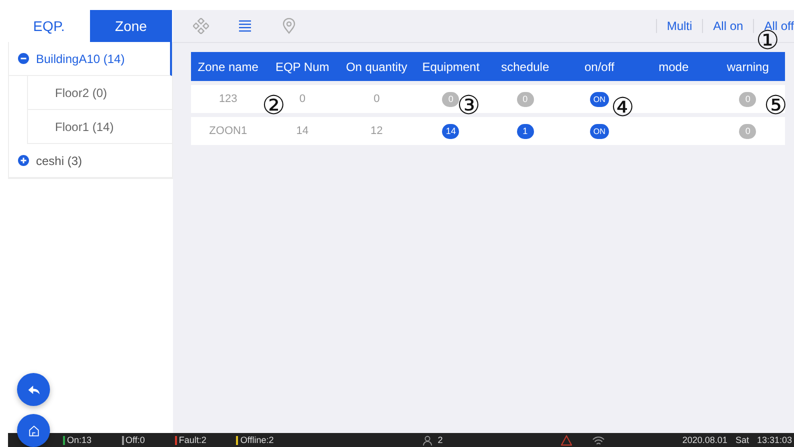 This screenshot has width=794, height=447. Describe the element at coordinates (525, 67) in the screenshot. I see `column-header: schedule` at that location.